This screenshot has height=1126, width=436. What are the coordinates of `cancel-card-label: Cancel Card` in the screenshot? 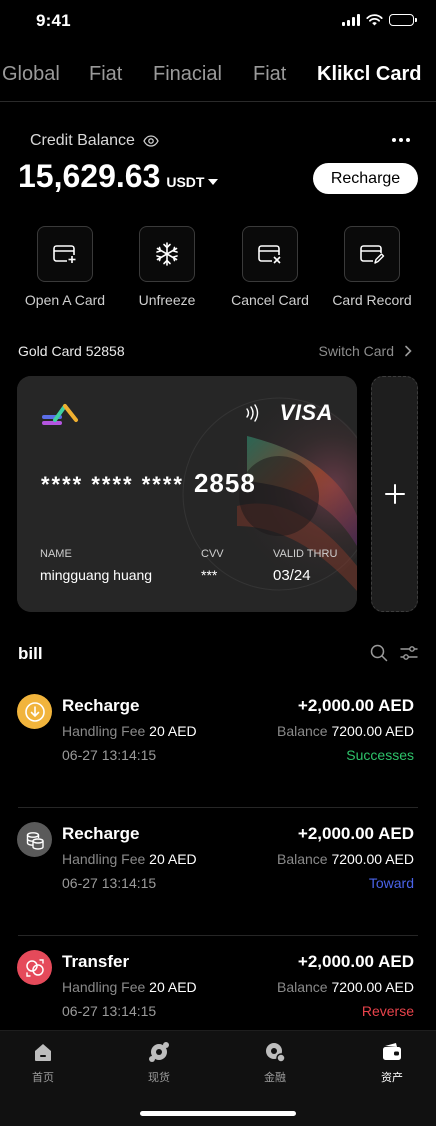 It's located at (270, 300).